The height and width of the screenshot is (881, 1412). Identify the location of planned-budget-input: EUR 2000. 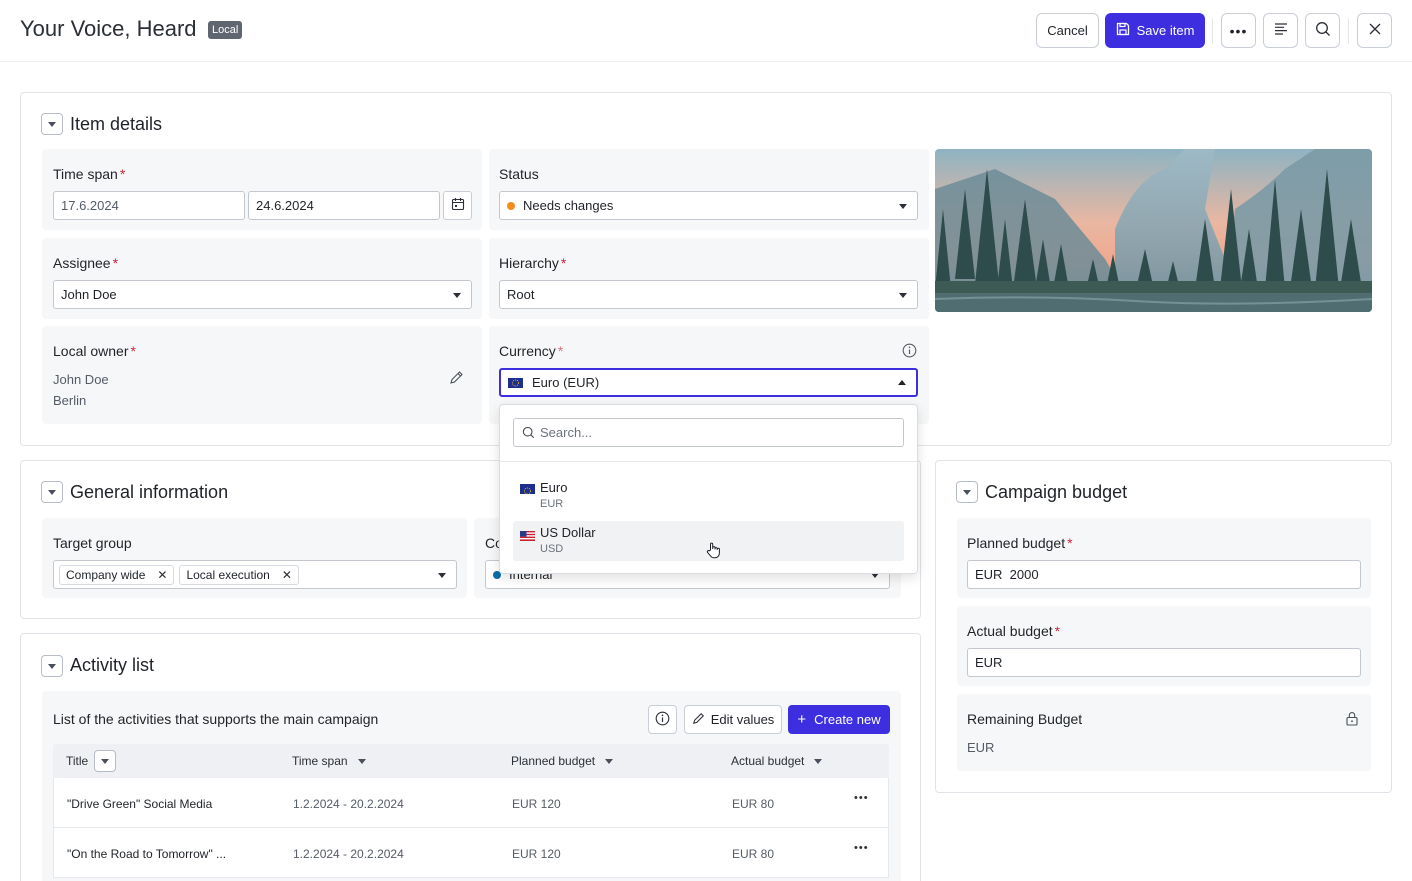
(1164, 574).